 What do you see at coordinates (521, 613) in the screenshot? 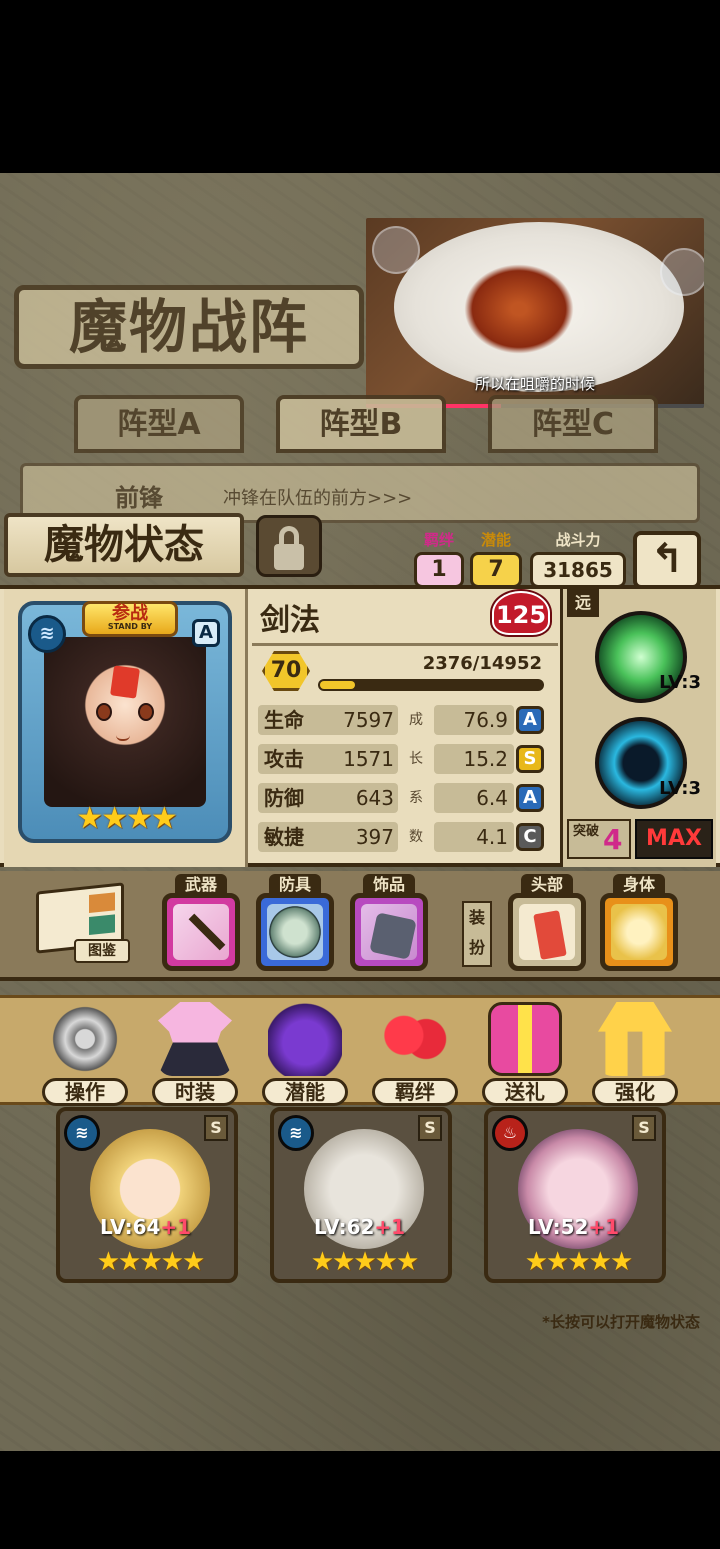
I see `heart-badge: 125` at bounding box center [521, 613].